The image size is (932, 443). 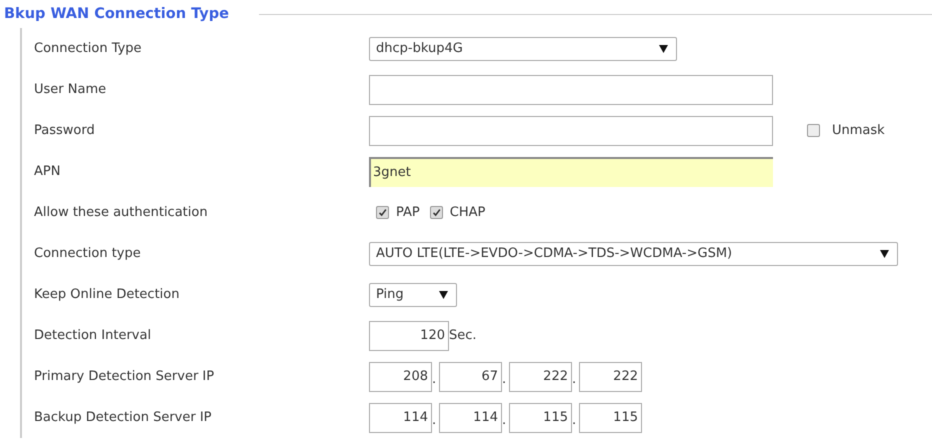 What do you see at coordinates (463, 335) in the screenshot?
I see `unit-label: Sec.` at bounding box center [463, 335].